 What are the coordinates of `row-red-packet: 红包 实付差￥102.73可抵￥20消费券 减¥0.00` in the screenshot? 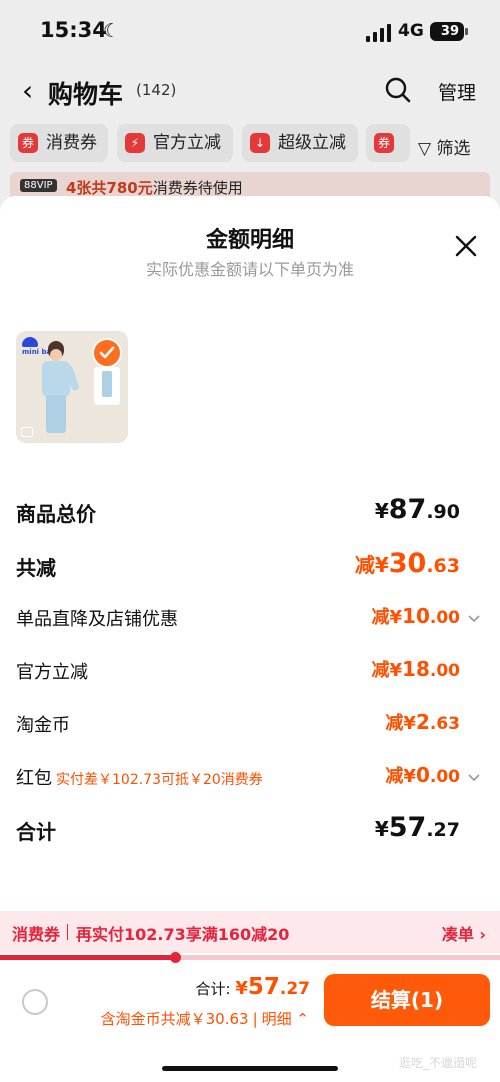 It's located at (250, 778).